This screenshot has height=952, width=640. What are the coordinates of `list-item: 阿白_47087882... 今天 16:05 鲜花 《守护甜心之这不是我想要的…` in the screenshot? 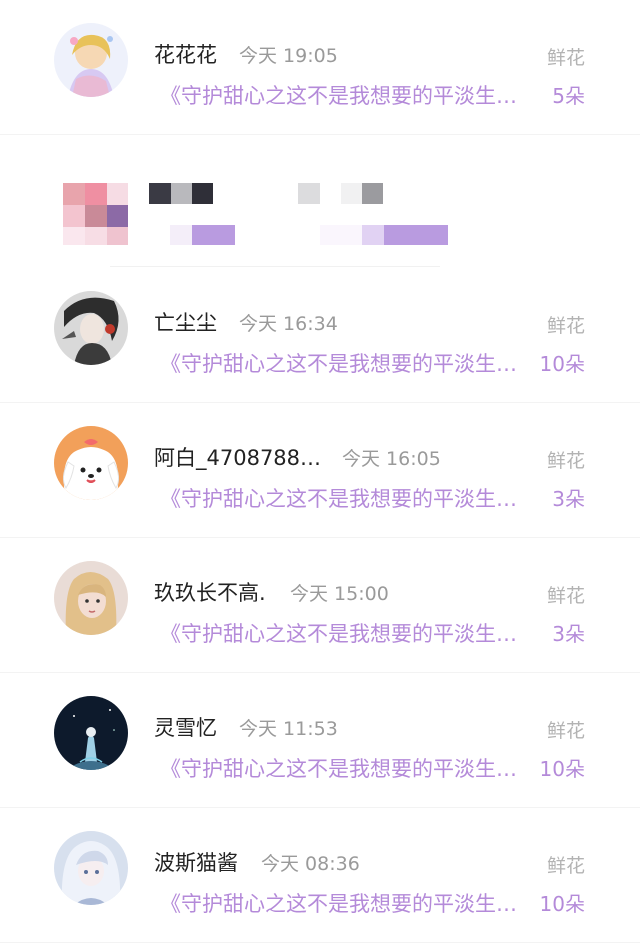 It's located at (320, 470).